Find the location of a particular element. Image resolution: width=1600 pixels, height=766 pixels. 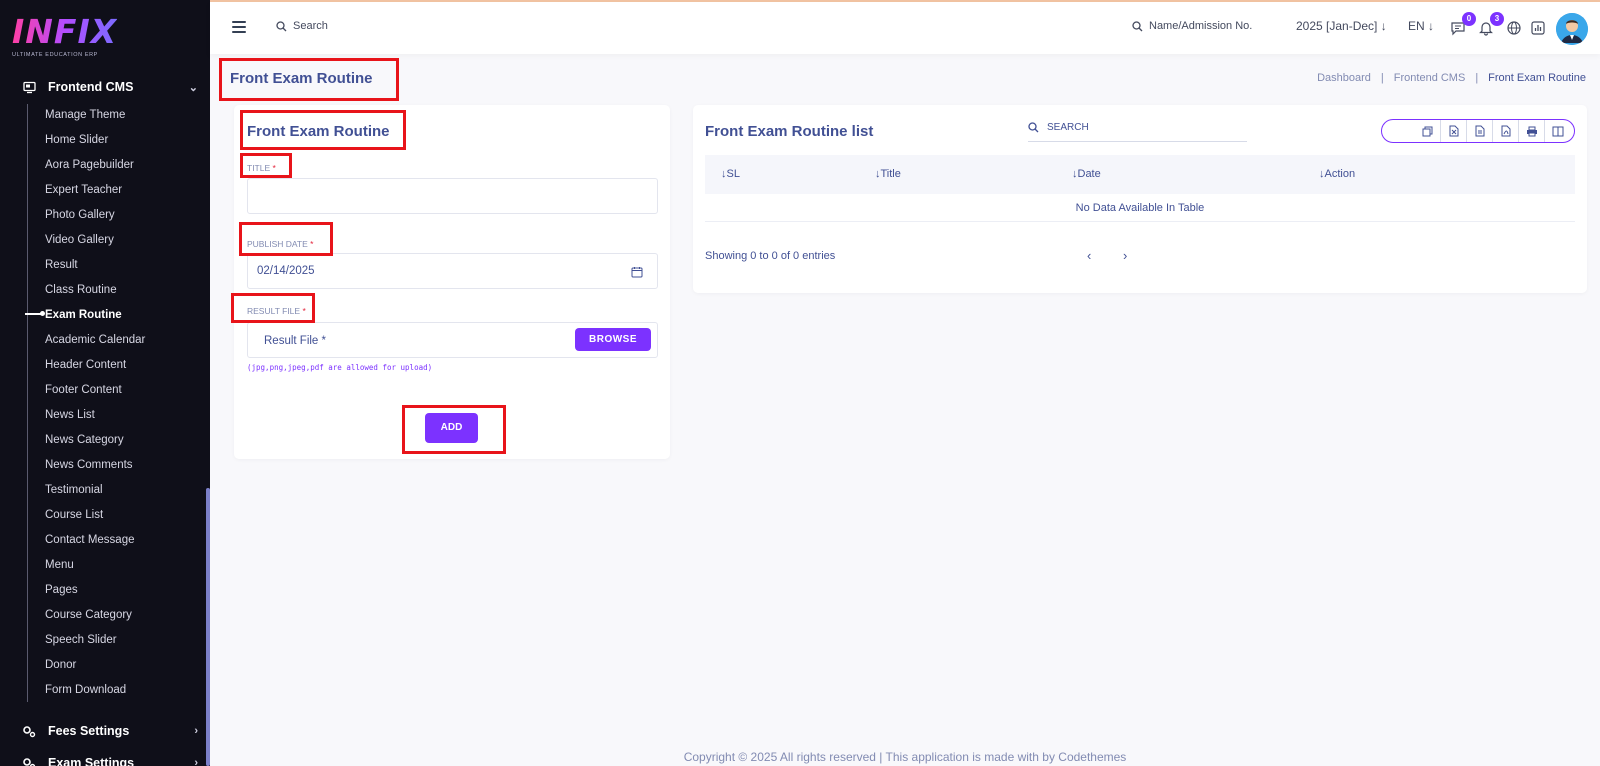

excel-icon is located at coordinates (1453, 131).